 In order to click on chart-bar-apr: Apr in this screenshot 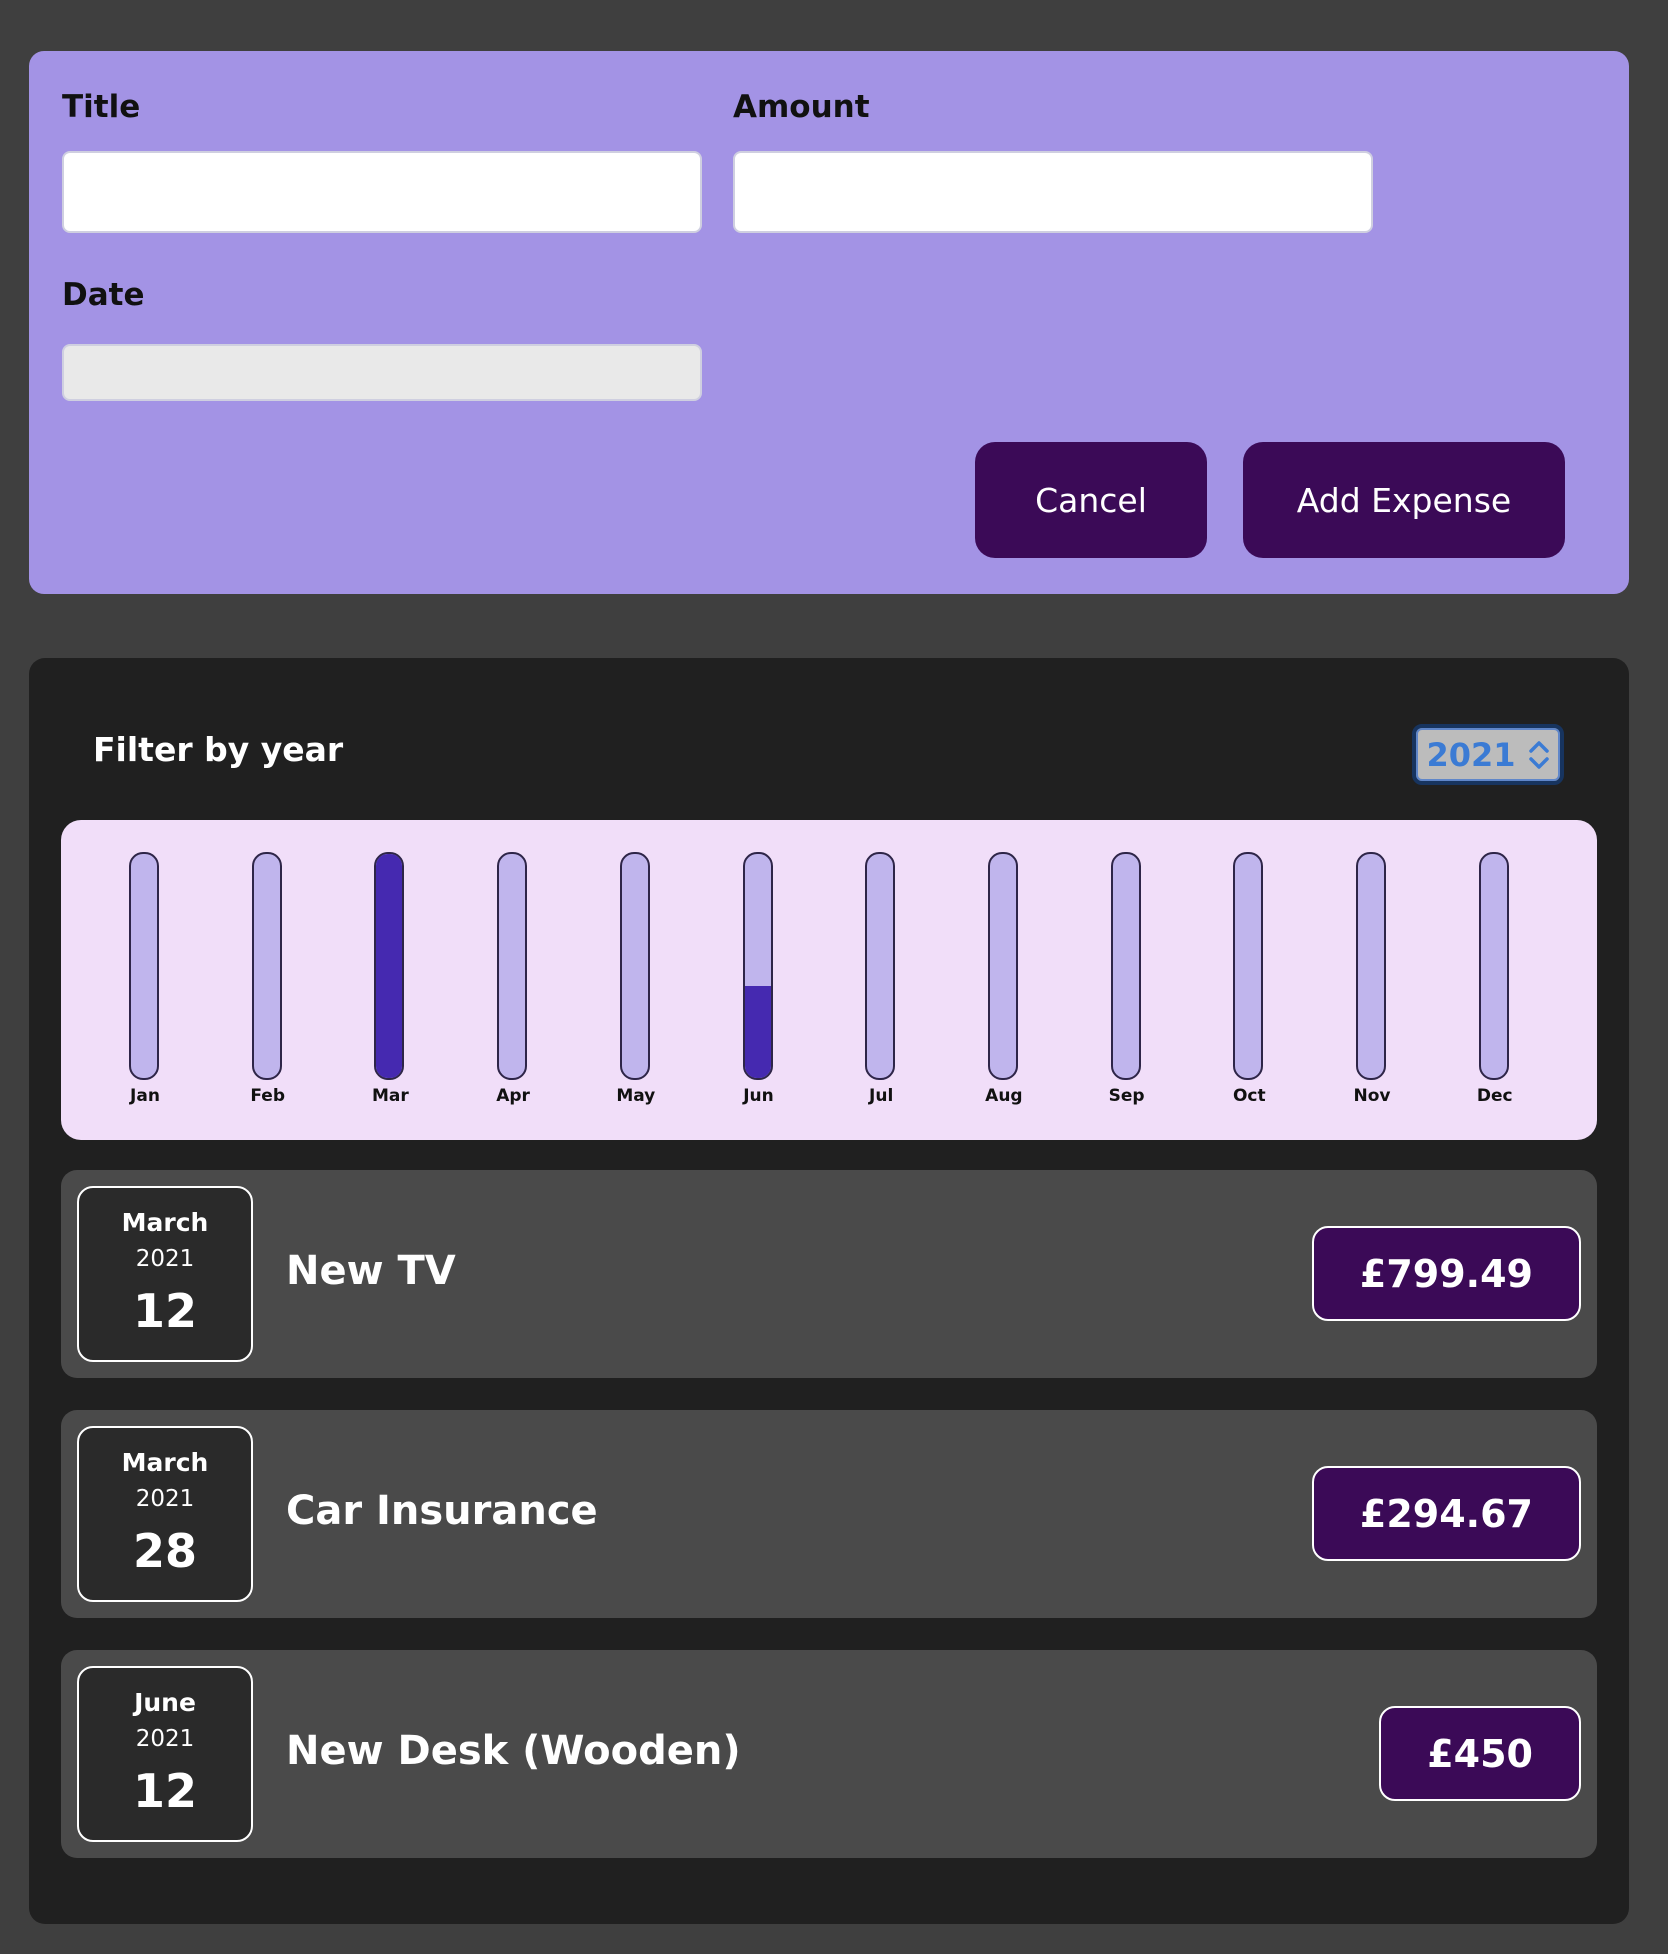, I will do `click(513, 987)`.